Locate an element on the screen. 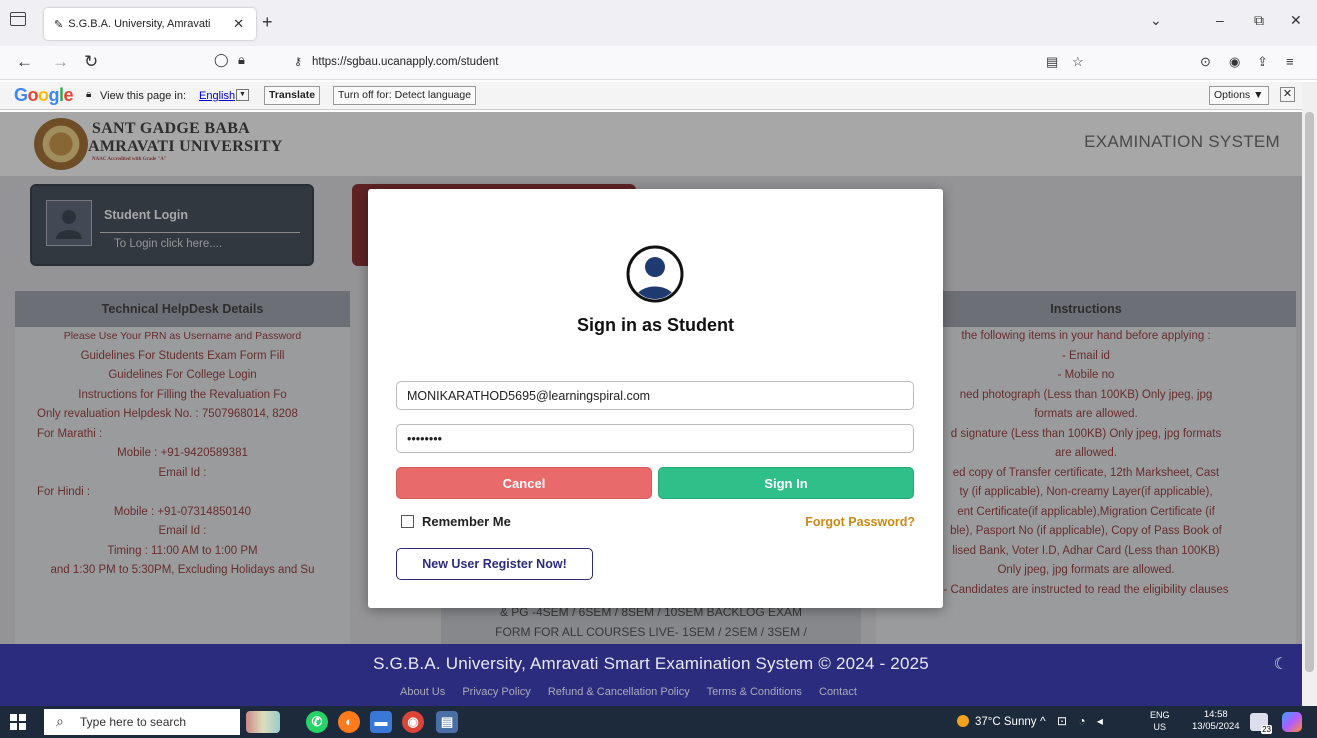 The width and height of the screenshot is (1317, 738). minimize-icon: – is located at coordinates (1220, 20).